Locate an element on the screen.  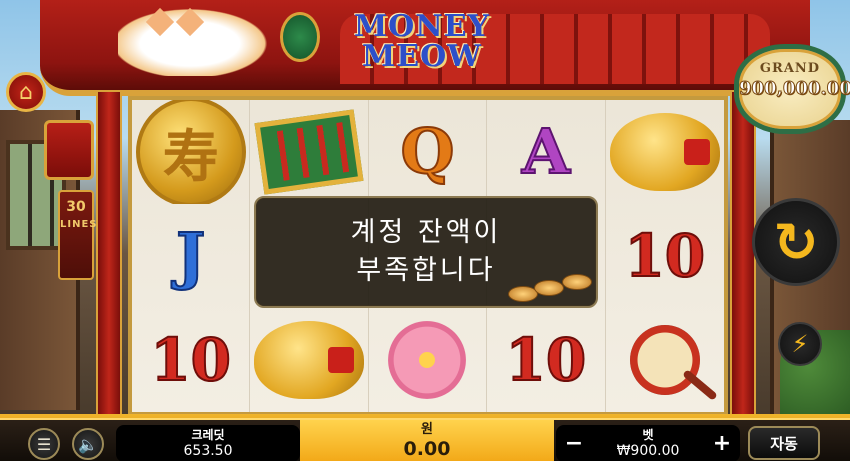
reel-cell: 寿 is located at coordinates (191, 152).